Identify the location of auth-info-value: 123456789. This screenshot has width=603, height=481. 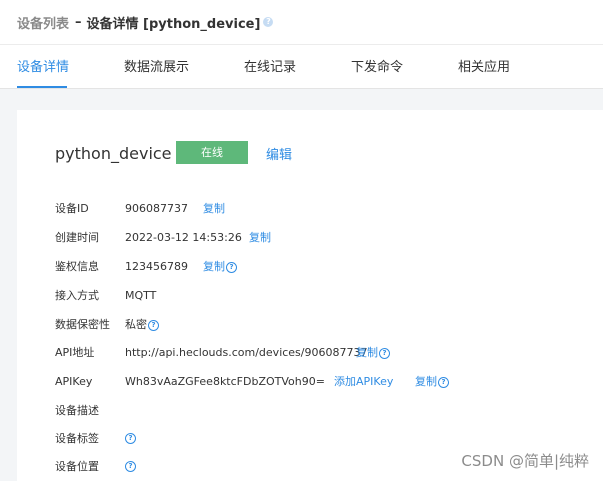
(156, 266).